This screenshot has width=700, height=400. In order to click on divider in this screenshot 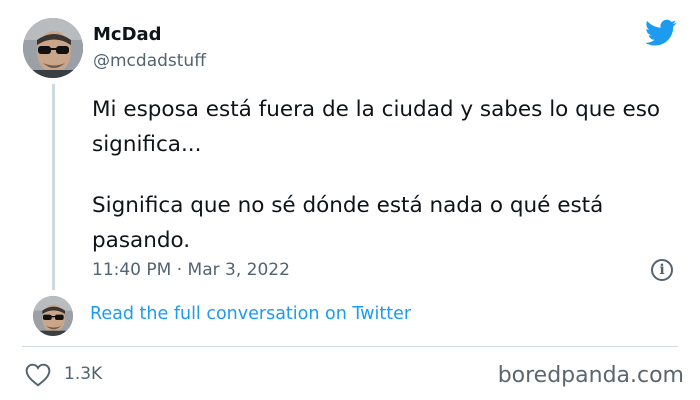, I will do `click(350, 346)`.